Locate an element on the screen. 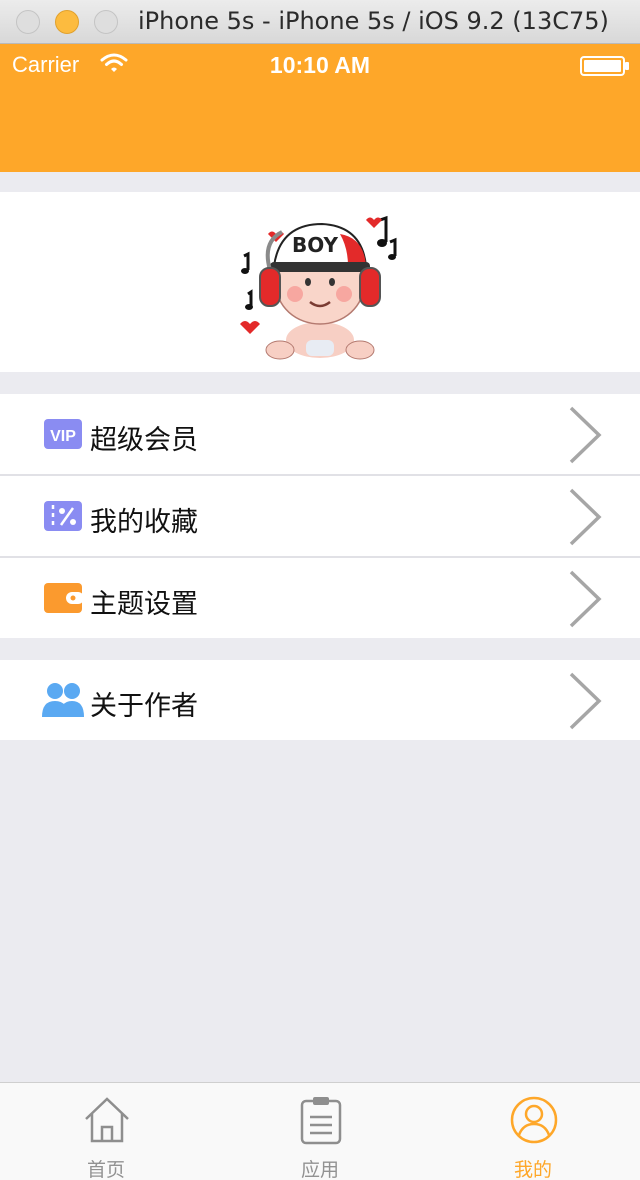  svg-text: VIP is located at coordinates (63, 436).